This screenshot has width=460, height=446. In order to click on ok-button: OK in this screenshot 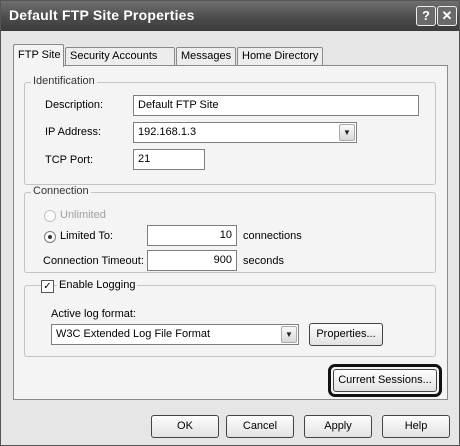, I will do `click(185, 426)`.